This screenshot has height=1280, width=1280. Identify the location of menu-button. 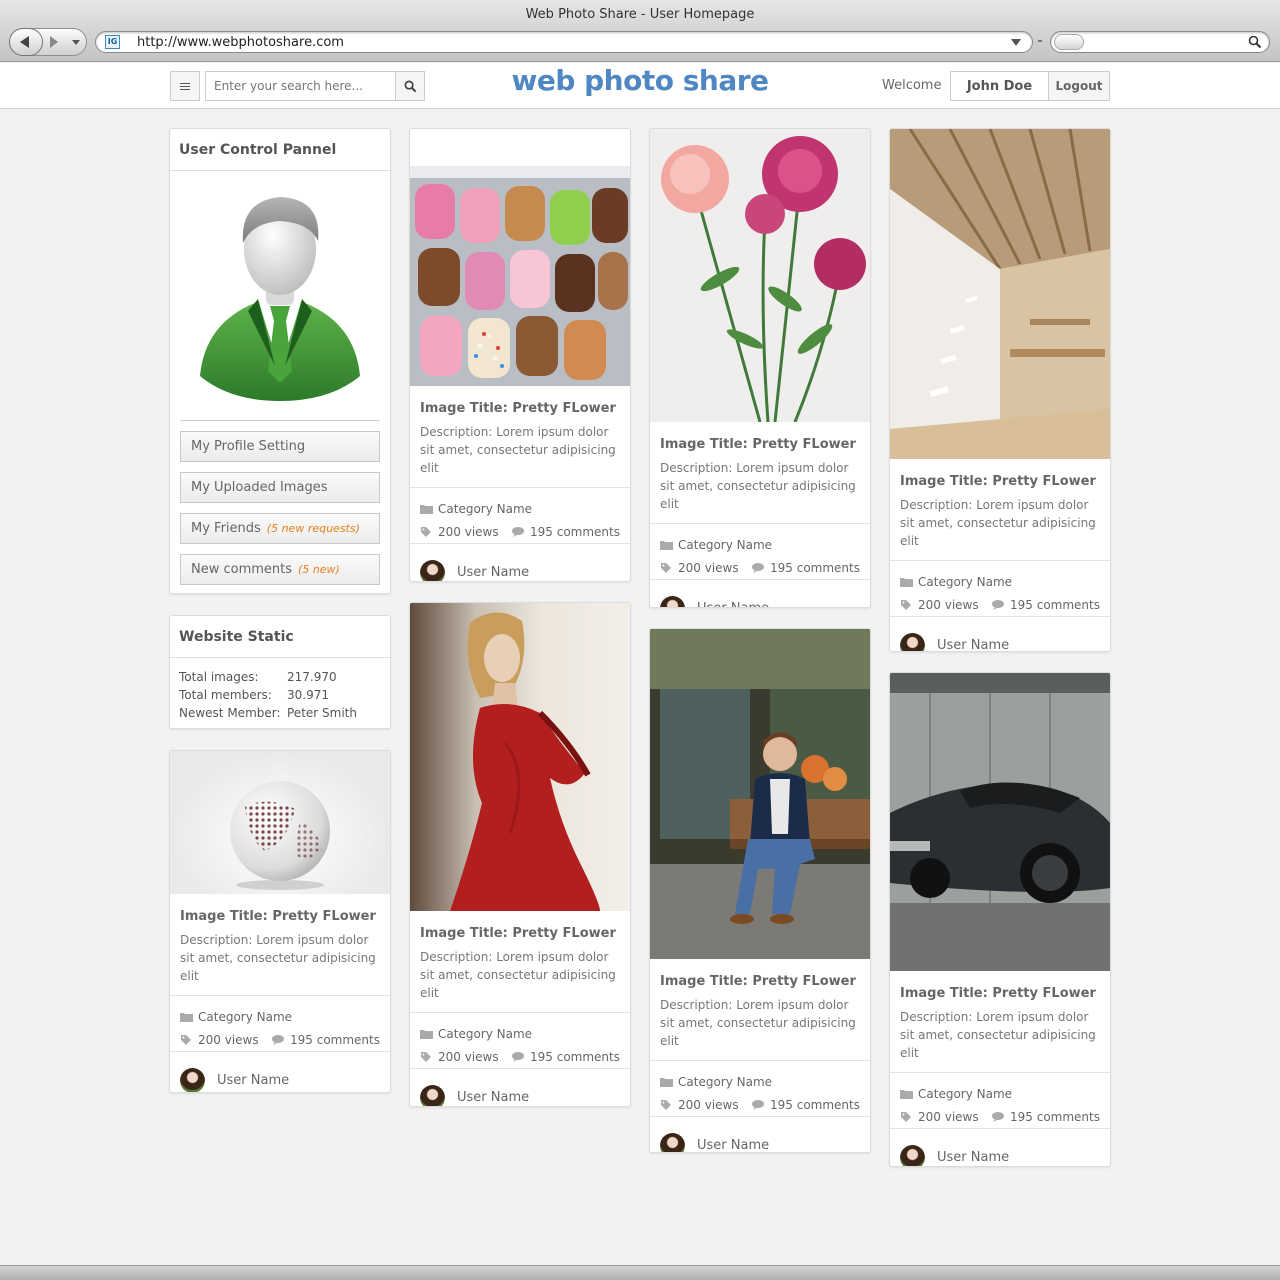
(185, 86).